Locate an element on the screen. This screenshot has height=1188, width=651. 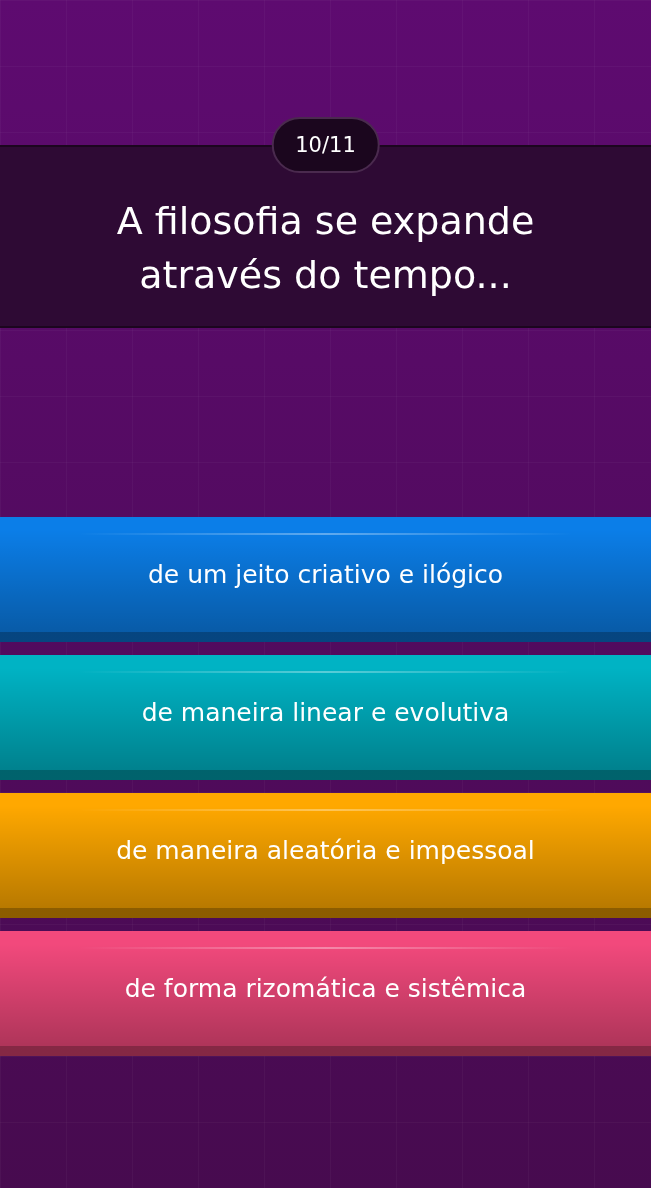
question-counter: 10/11 is located at coordinates (325, 145).